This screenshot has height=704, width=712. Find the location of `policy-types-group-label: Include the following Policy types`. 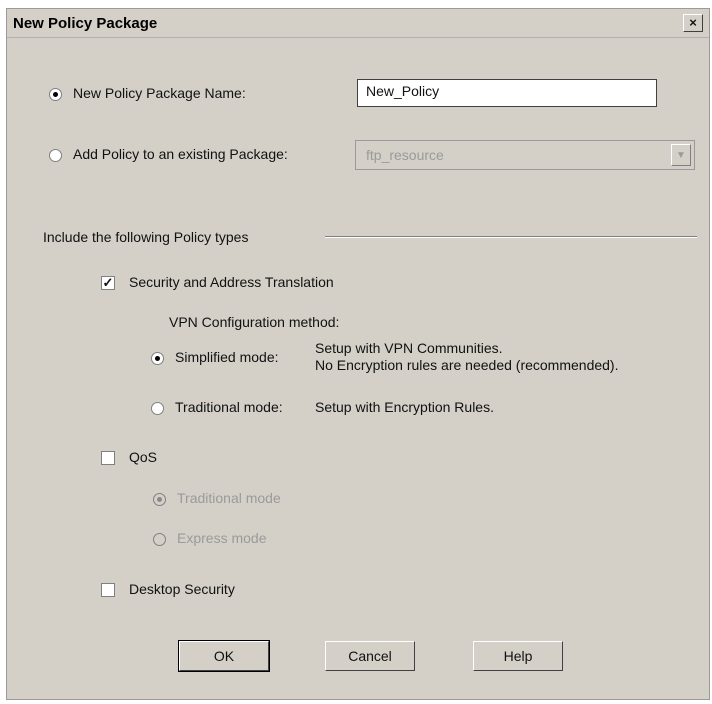

policy-types-group-label: Include the following Policy types is located at coordinates (146, 237).